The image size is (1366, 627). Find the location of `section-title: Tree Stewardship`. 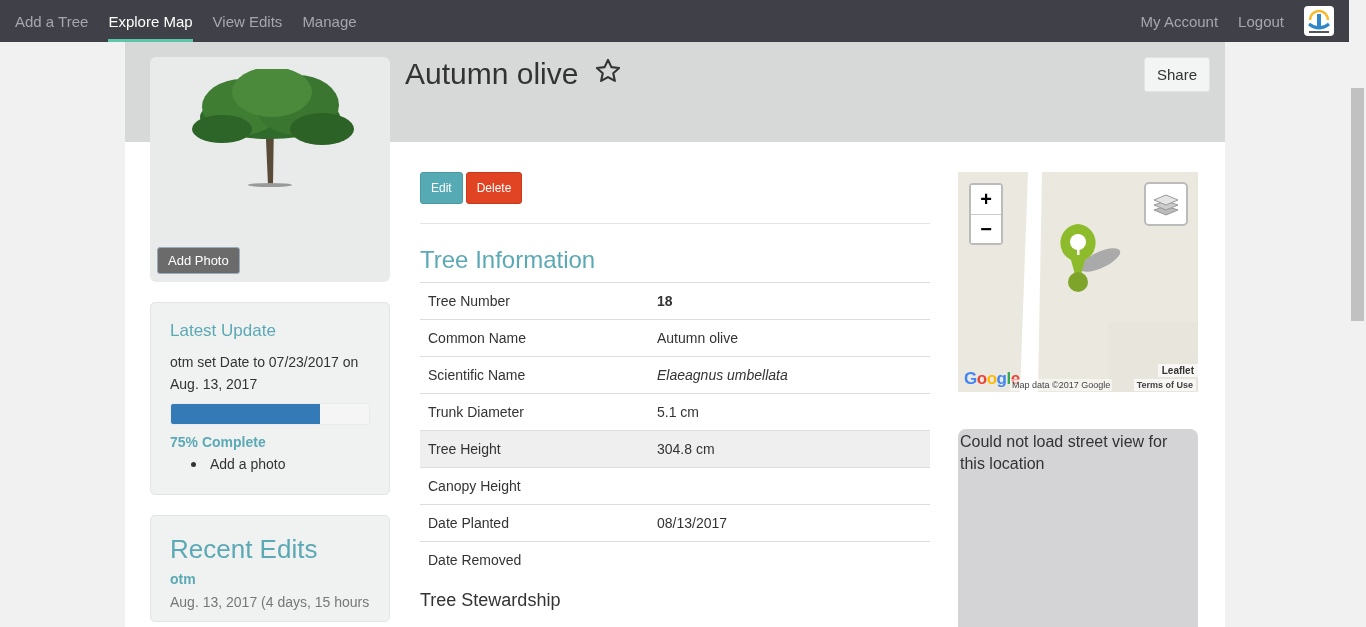

section-title: Tree Stewardship is located at coordinates (491, 600).